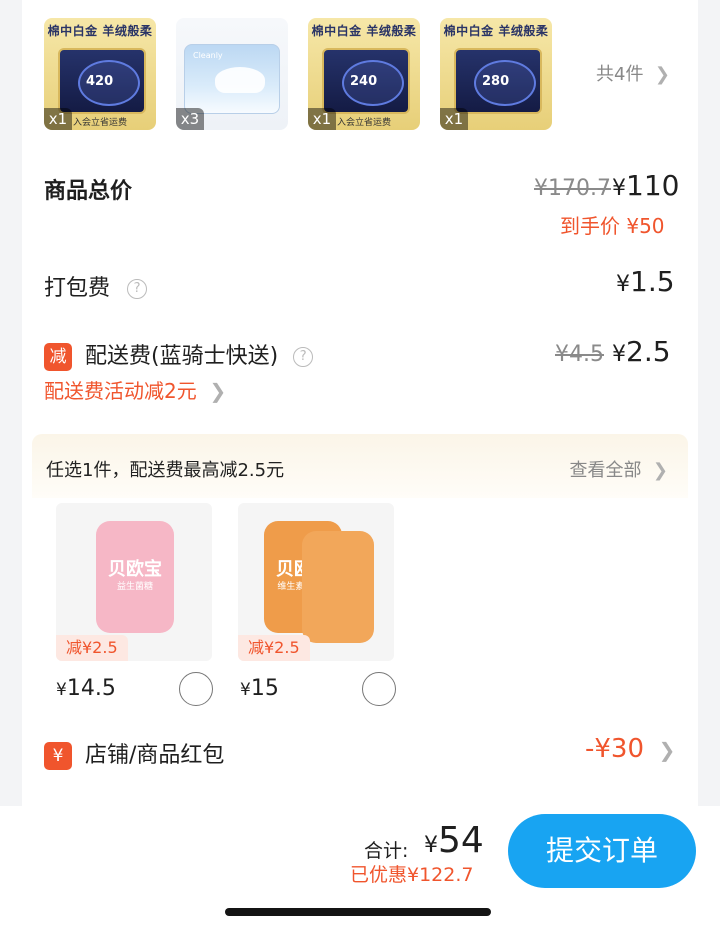  I want to click on product-thumbnail: 棉中白金 羊绒般柔软 280 x1, so click(496, 74).